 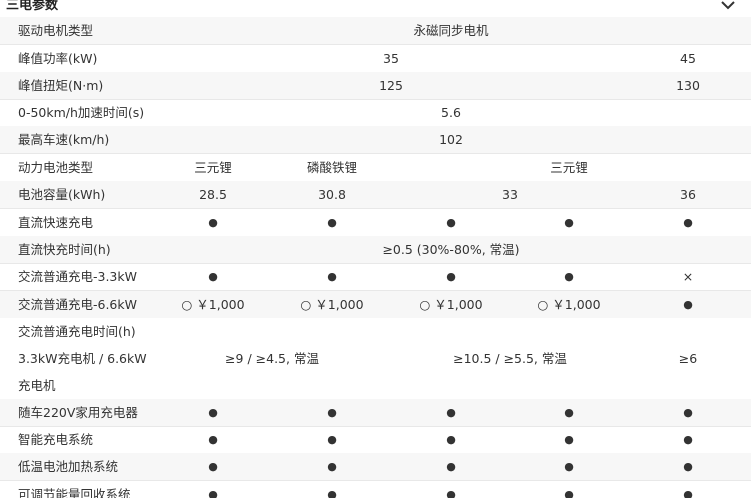 I want to click on row-label: 交流普通充电-3.3kW, so click(x=77, y=276).